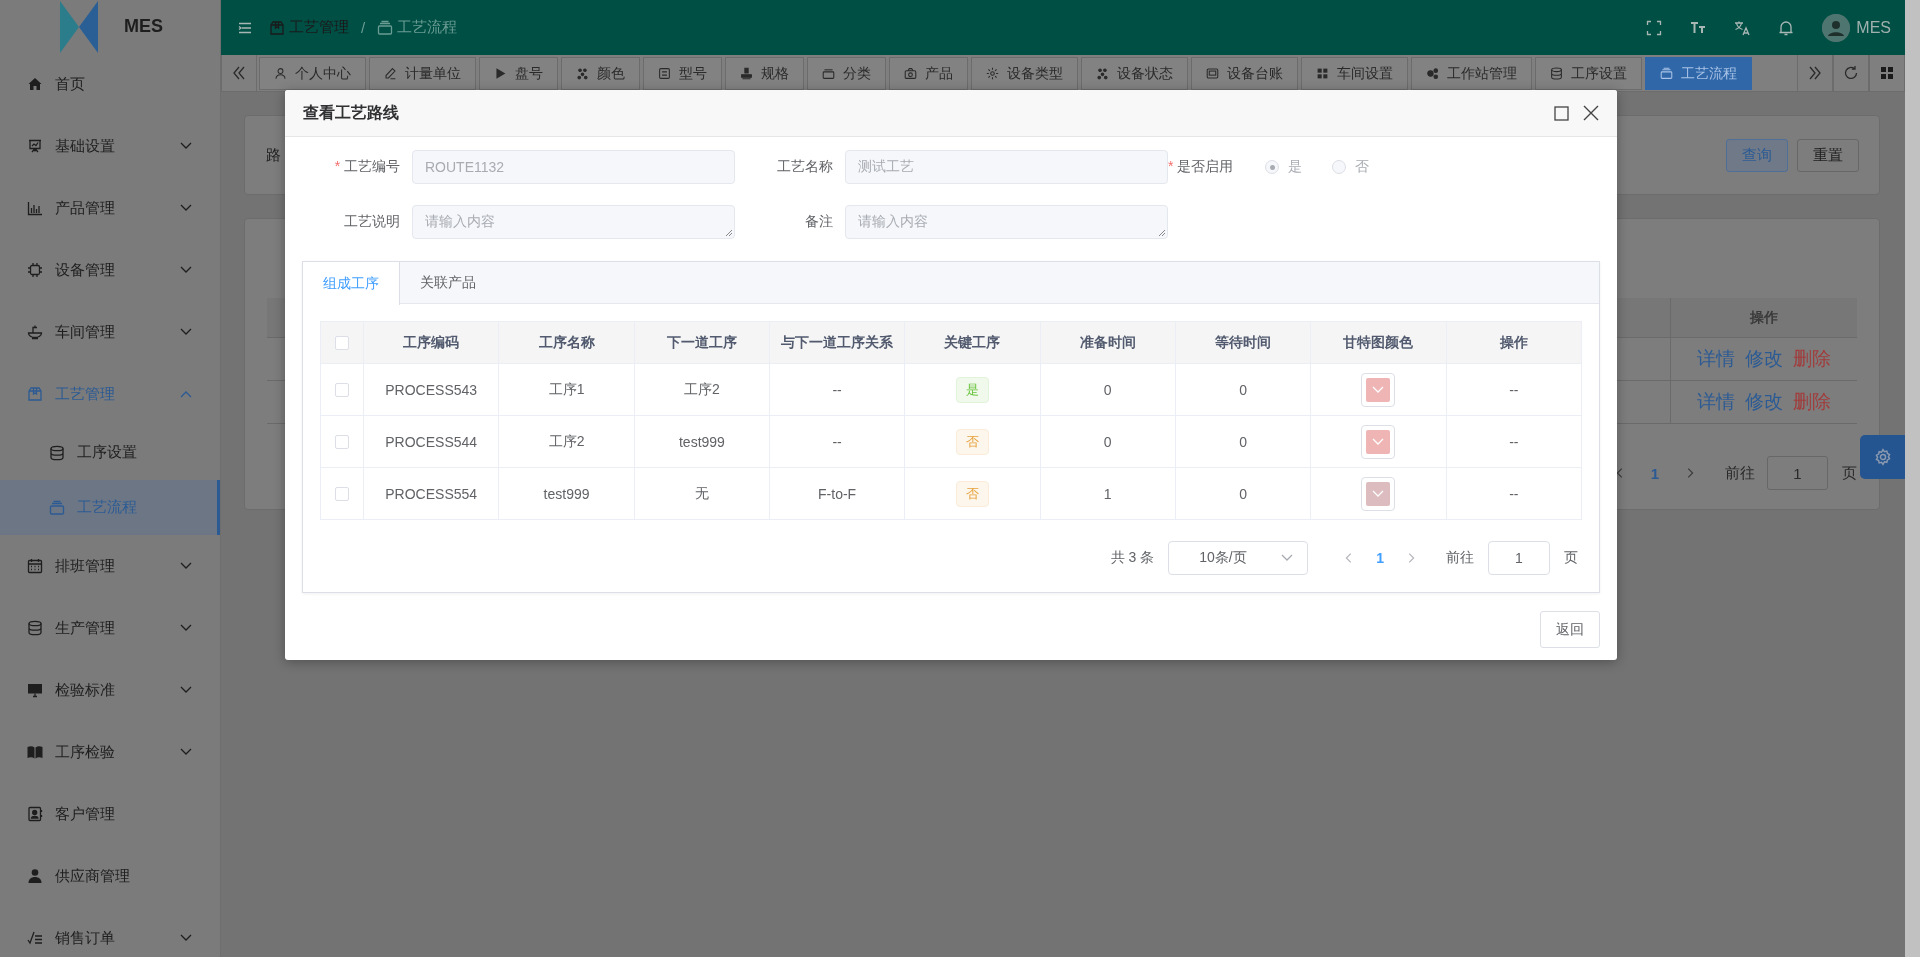 The height and width of the screenshot is (957, 1920). What do you see at coordinates (351, 283) in the screenshot?
I see `tab: 组成工序` at bounding box center [351, 283].